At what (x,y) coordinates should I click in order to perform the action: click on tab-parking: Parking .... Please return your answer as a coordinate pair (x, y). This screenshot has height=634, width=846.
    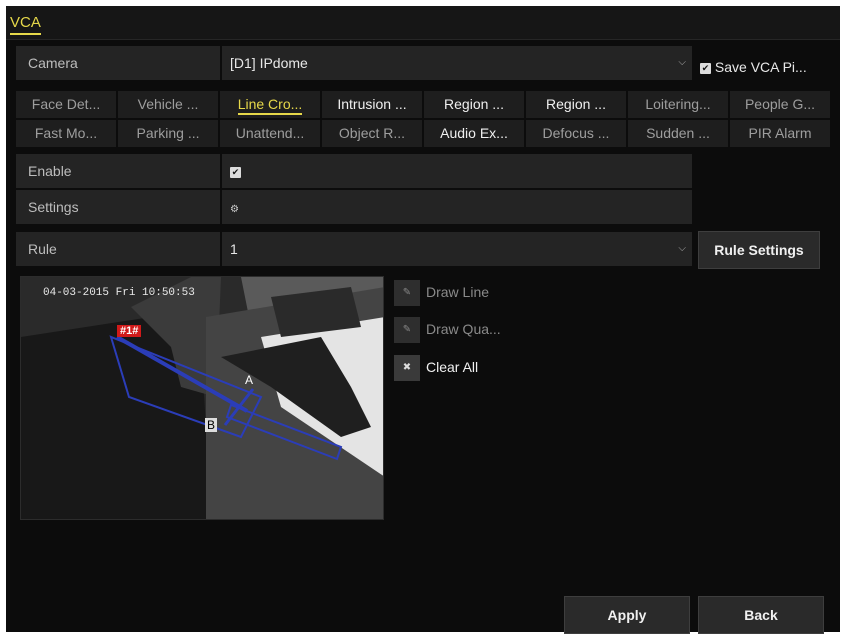
    Looking at the image, I should click on (168, 133).